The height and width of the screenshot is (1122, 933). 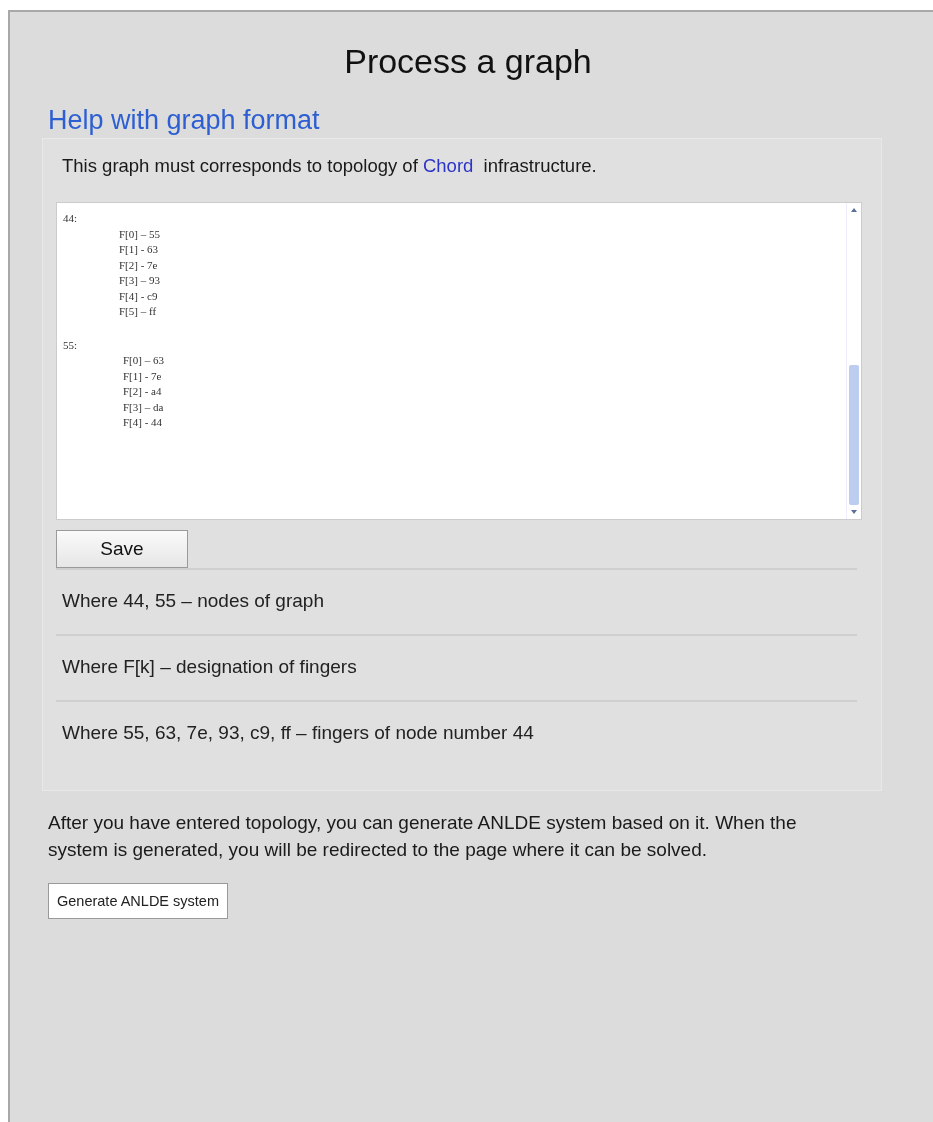 What do you see at coordinates (329, 166) in the screenshot?
I see `intro-text: This graph must corresponds to topology of Chord infrastructure.` at bounding box center [329, 166].